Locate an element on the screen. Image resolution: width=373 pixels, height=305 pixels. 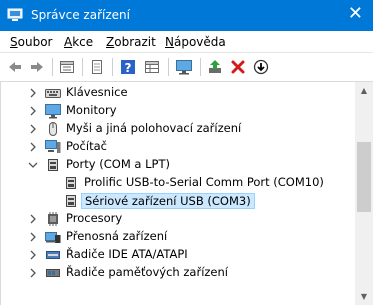
scroll-up-arrow-icon: ▲ is located at coordinates (364, 90).